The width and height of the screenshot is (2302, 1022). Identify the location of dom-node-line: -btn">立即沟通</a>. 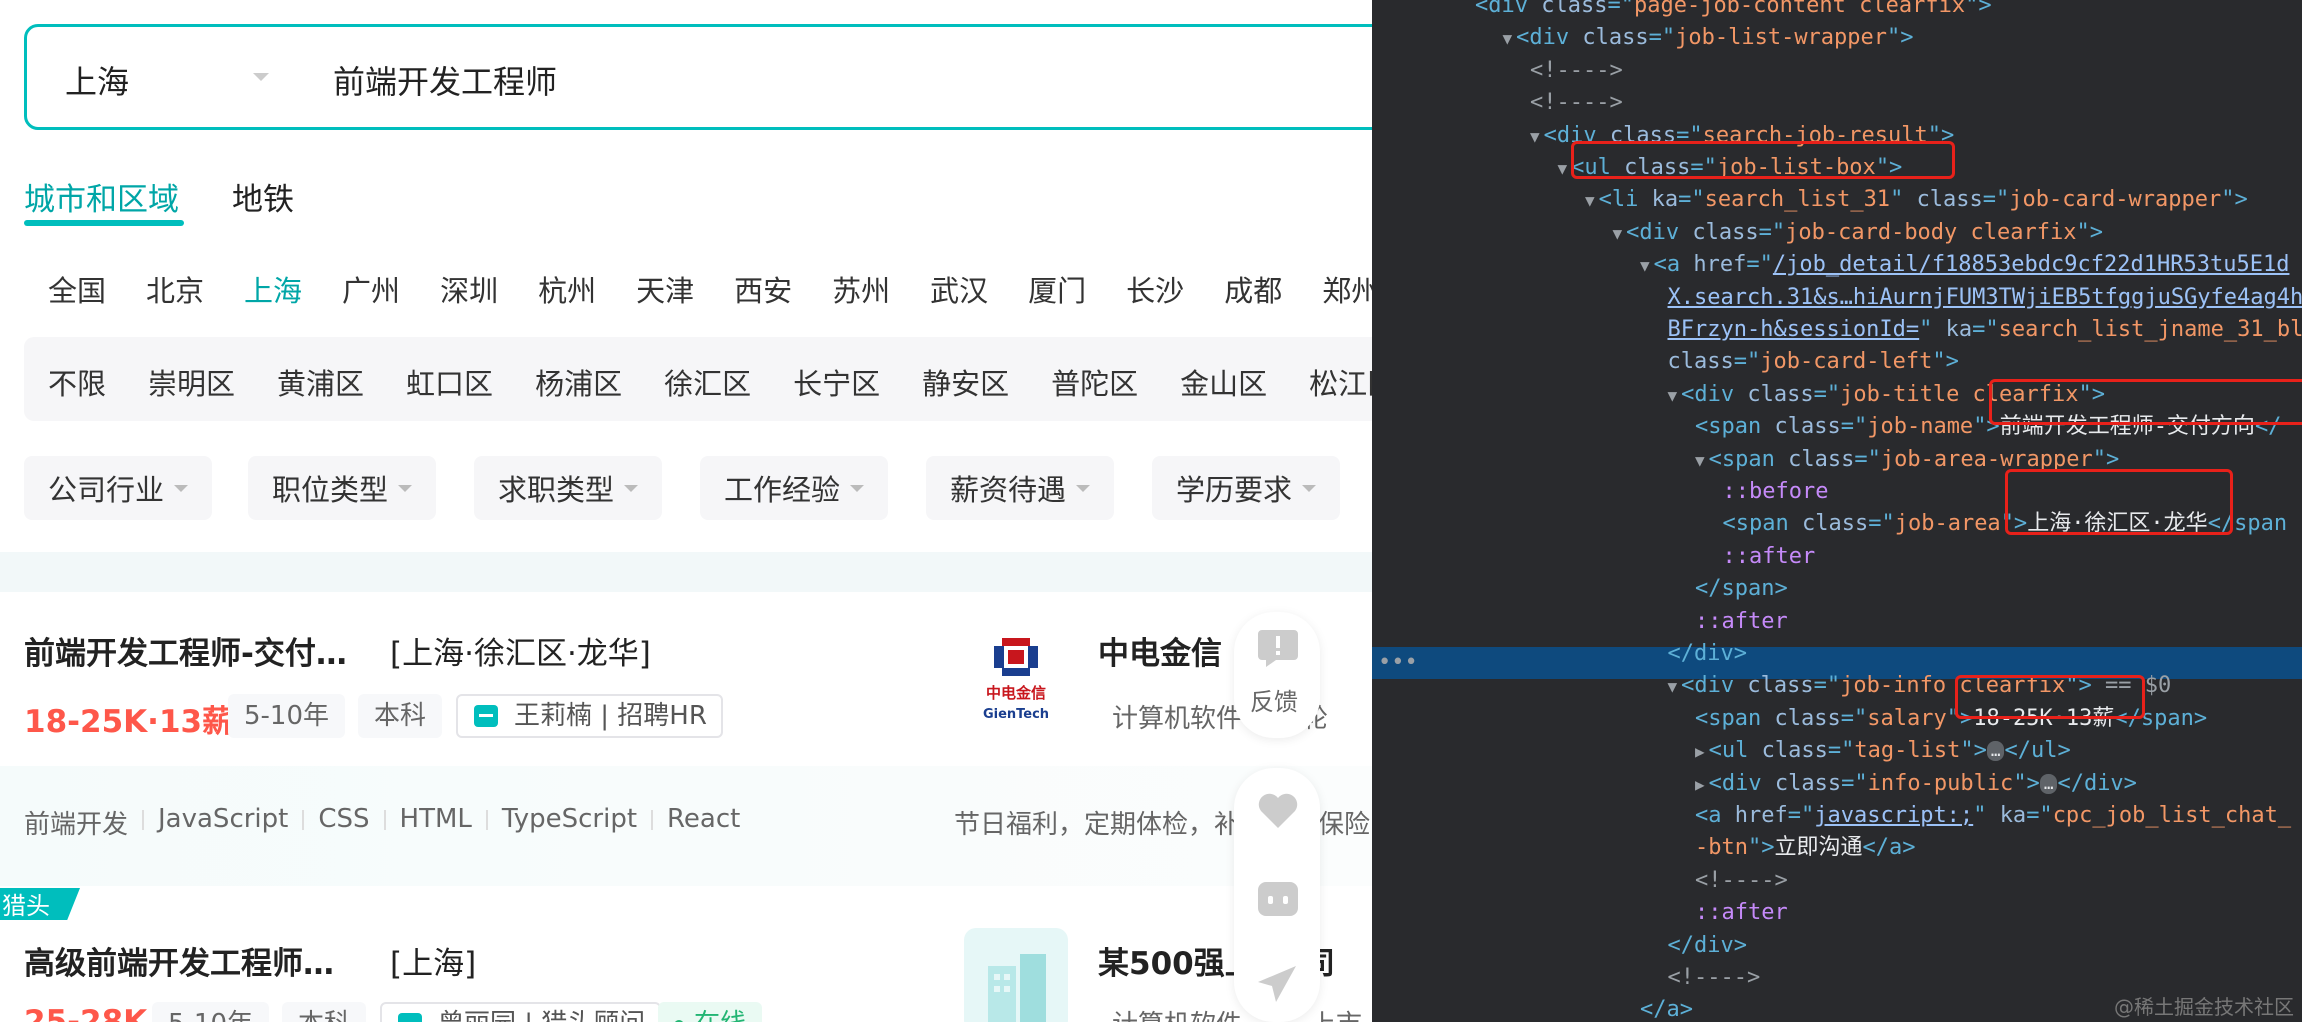
(1805, 848).